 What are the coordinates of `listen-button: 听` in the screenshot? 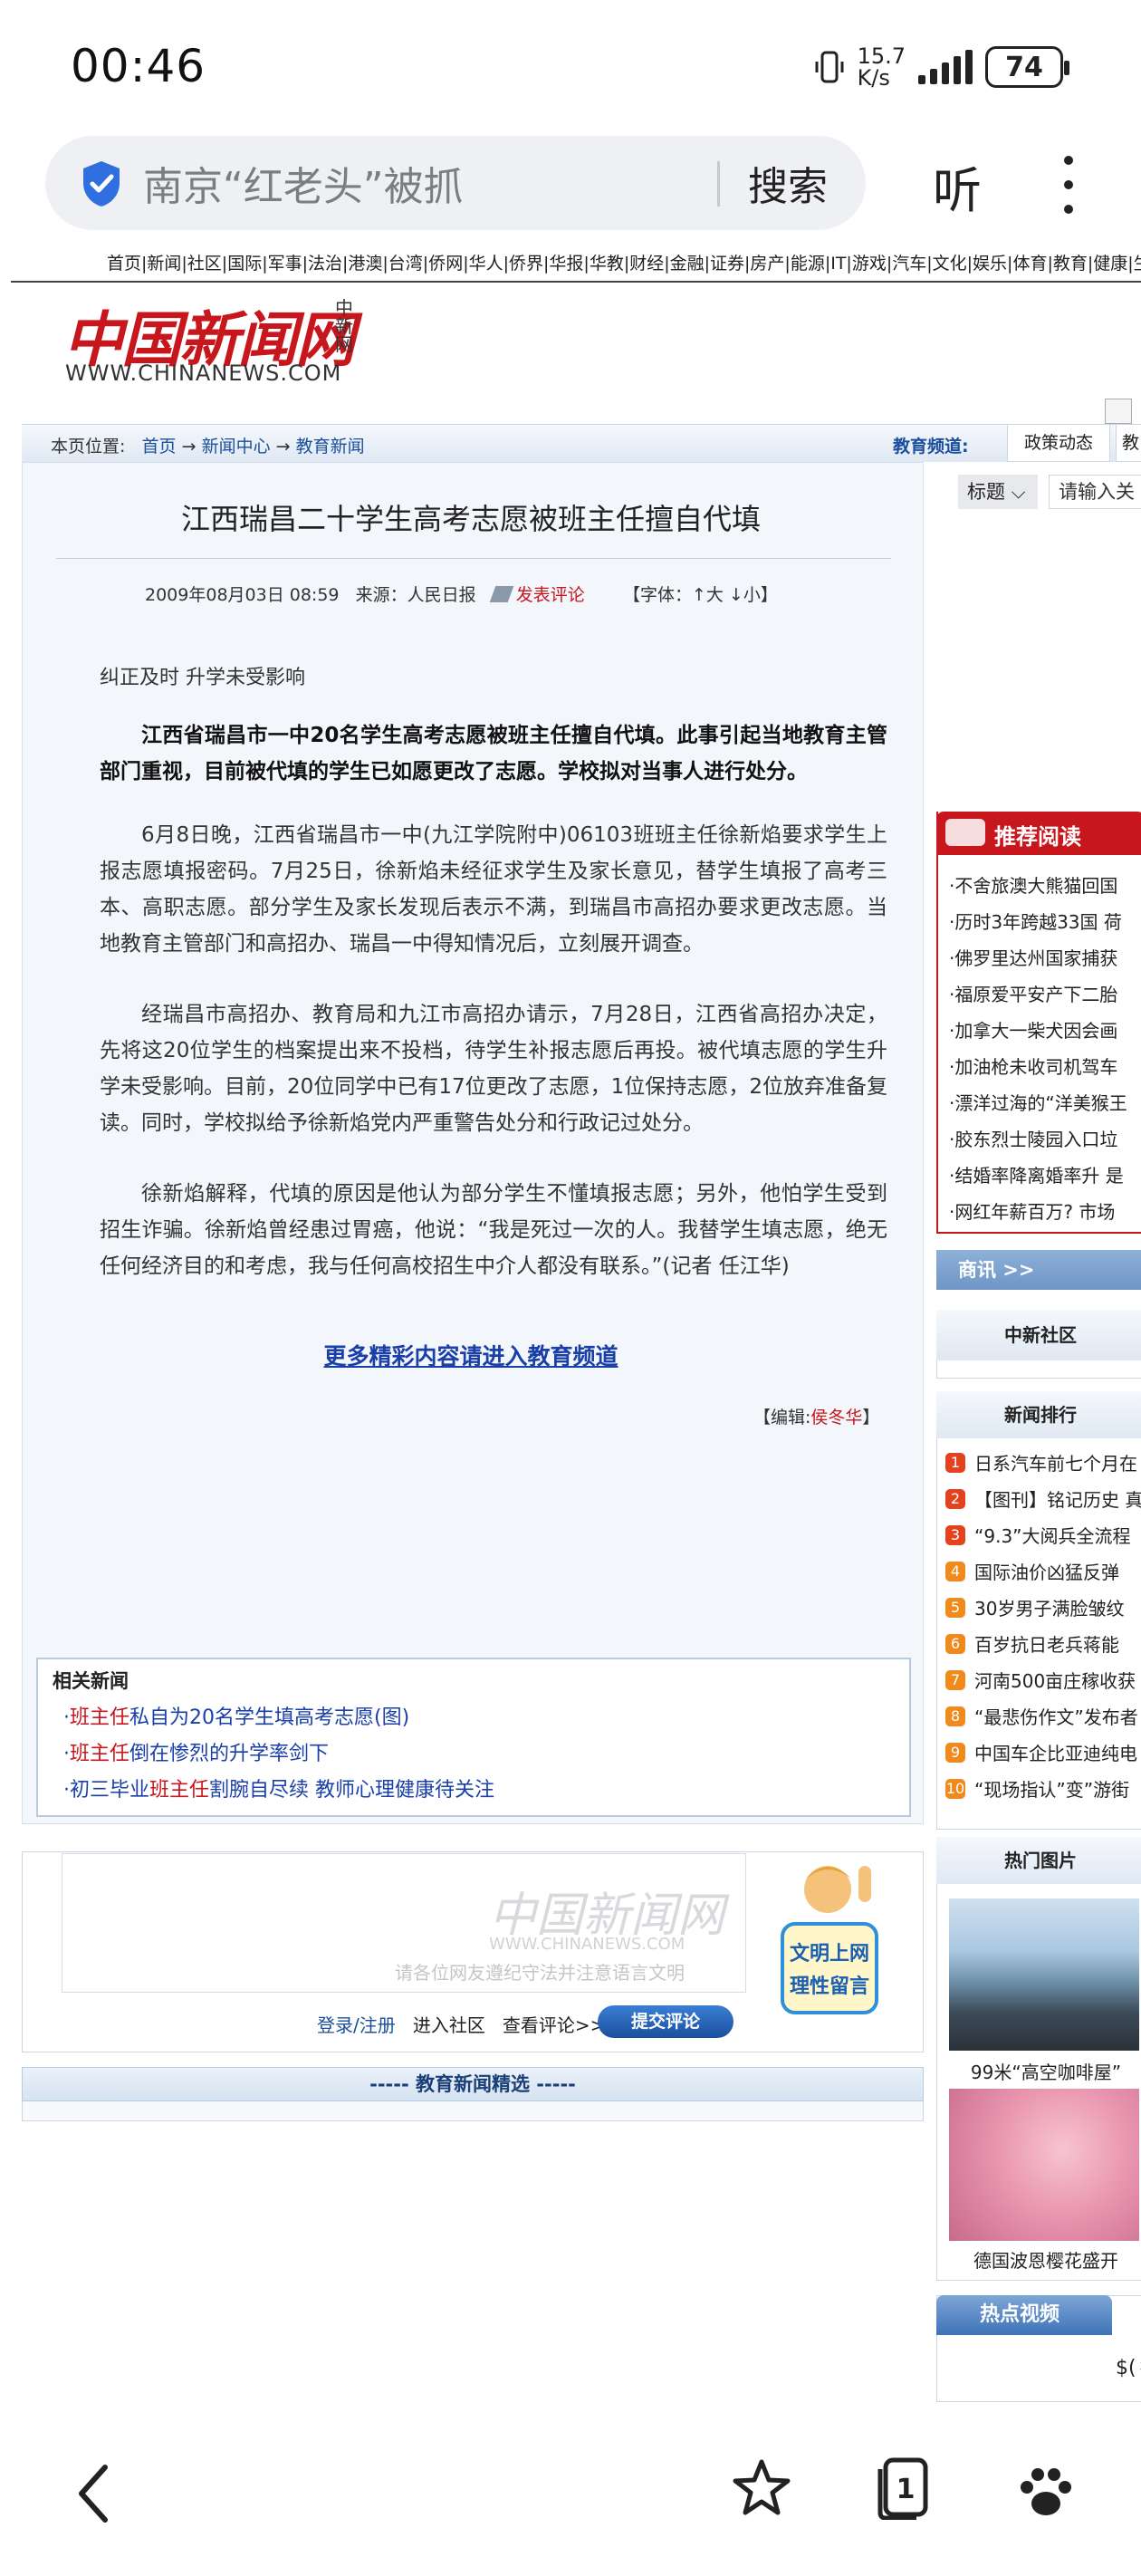 It's located at (957, 186).